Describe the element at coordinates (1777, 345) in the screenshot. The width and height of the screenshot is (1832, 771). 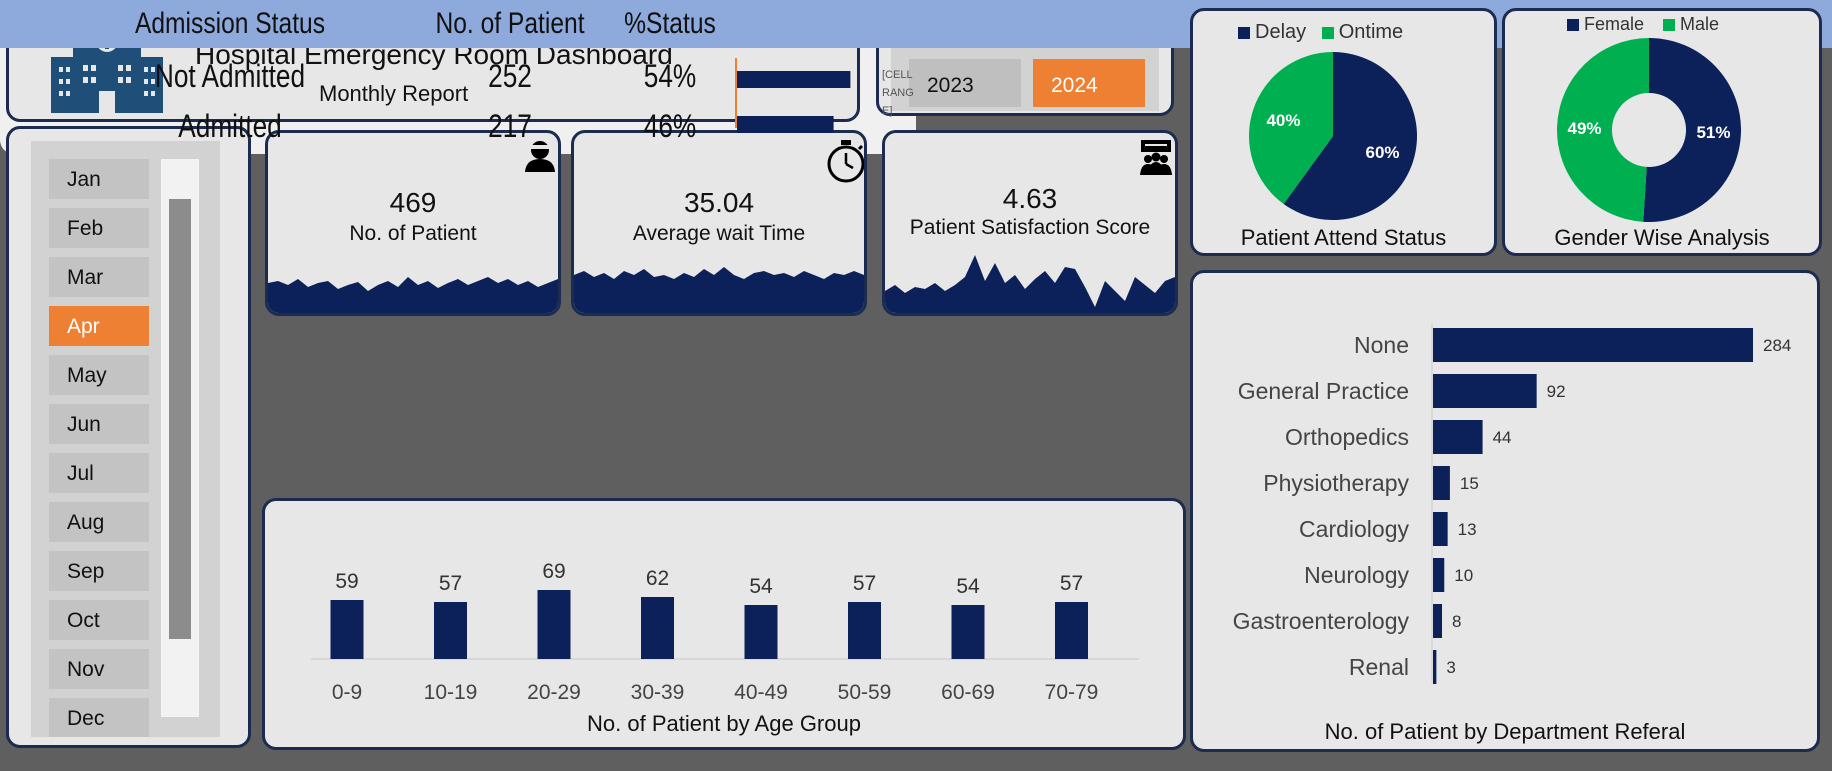
I see `dept-bar-value: 284` at that location.